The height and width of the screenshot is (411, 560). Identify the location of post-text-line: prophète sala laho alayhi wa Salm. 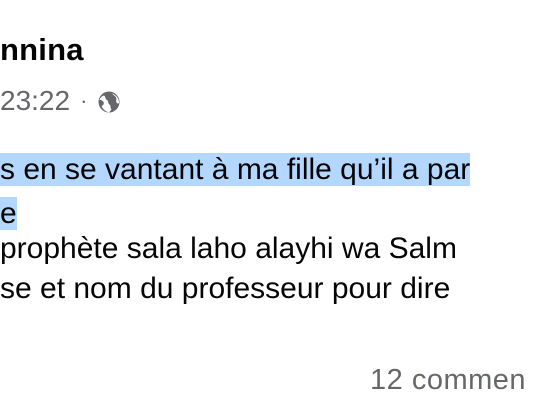
(228, 248).